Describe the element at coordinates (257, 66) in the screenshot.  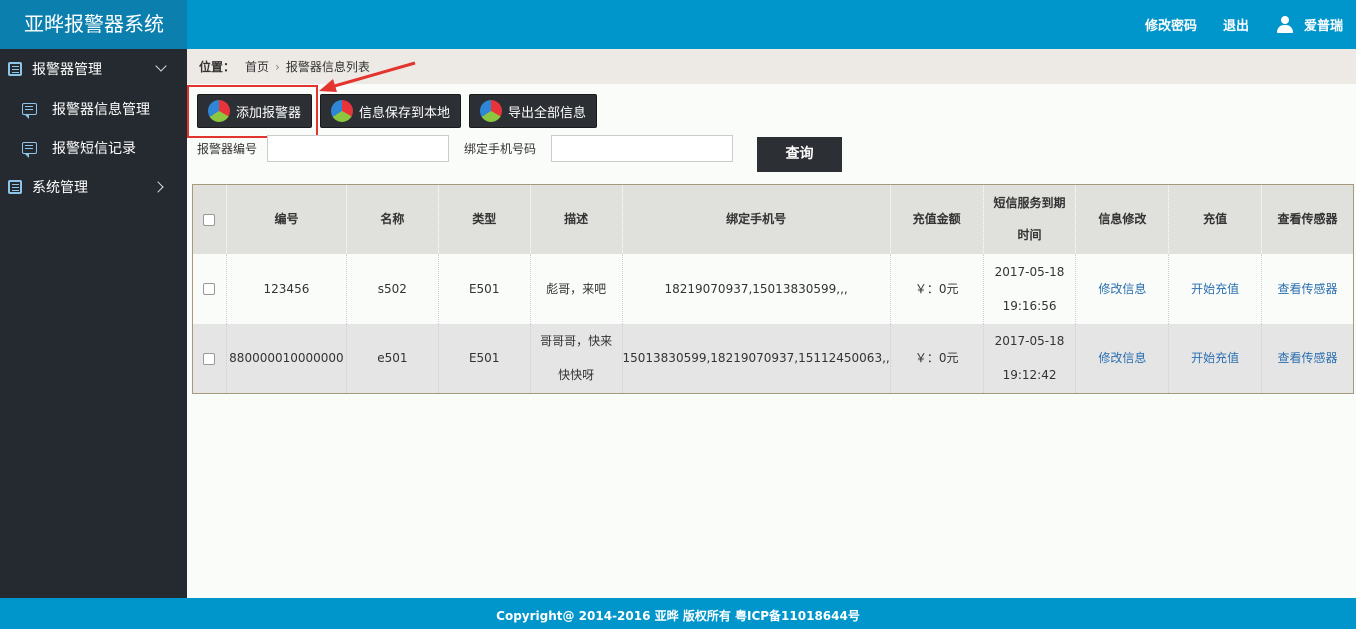
I see `breadcrumb-home: 首页` at that location.